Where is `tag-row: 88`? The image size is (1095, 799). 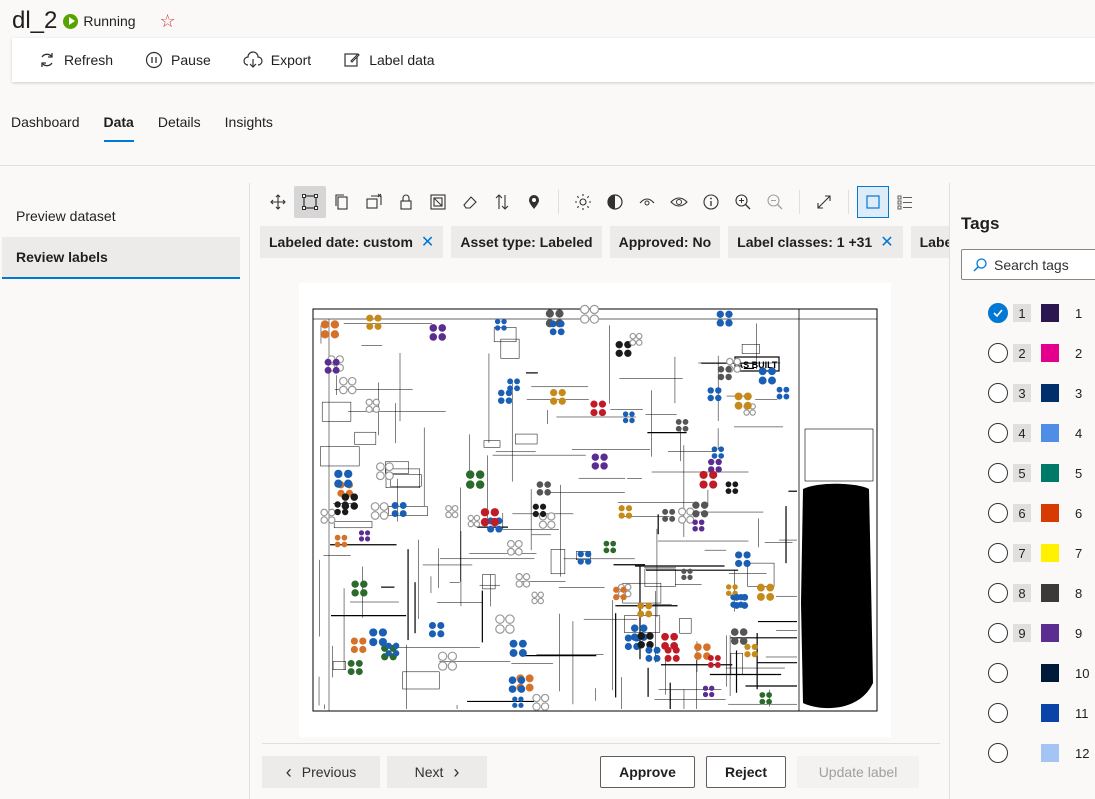
tag-row: 88 is located at coordinates (1035, 593).